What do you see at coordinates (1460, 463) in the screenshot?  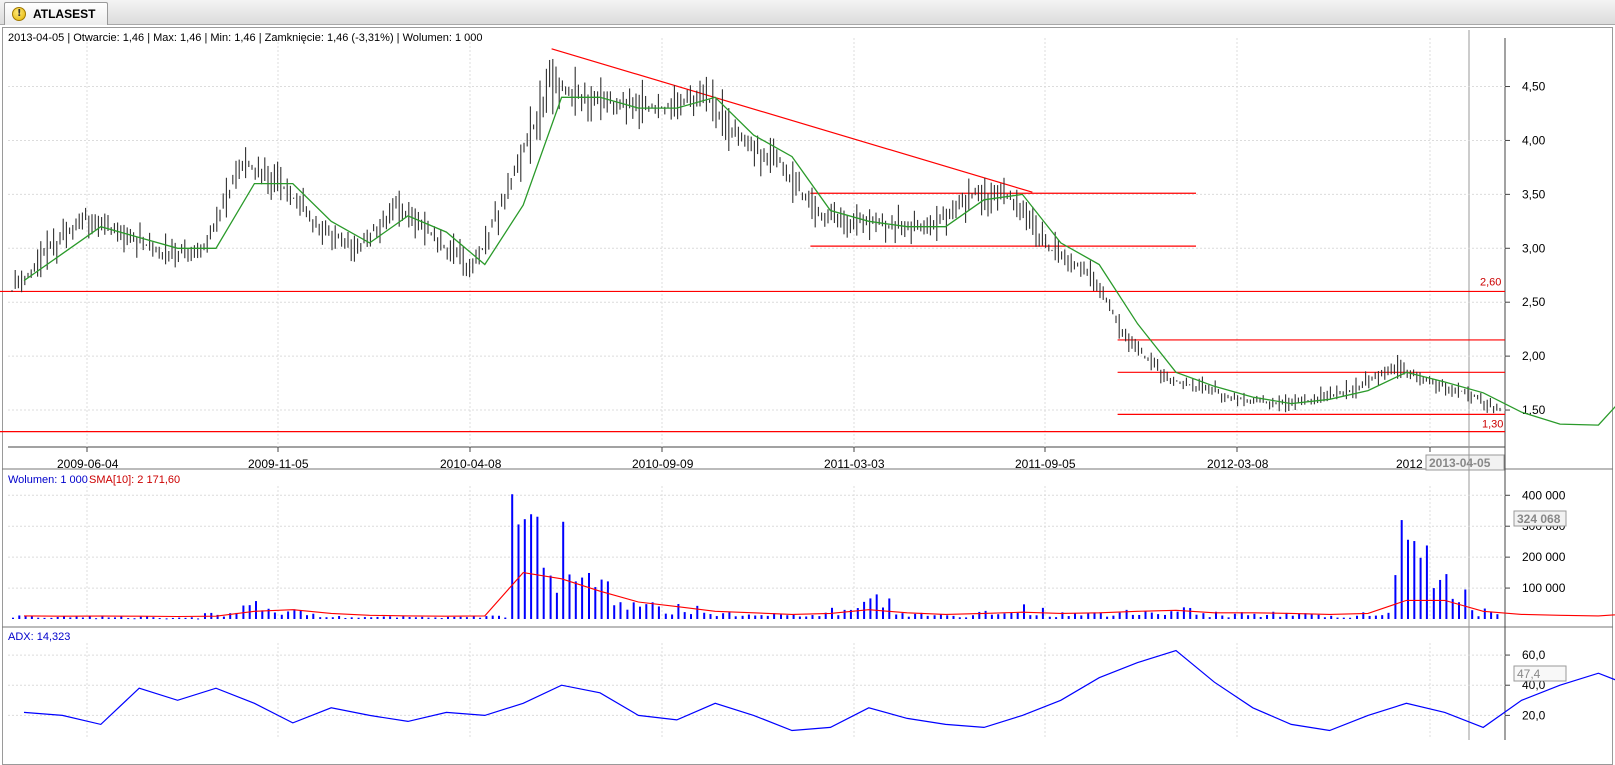 I see `current-date-label: 2013-04-05` at bounding box center [1460, 463].